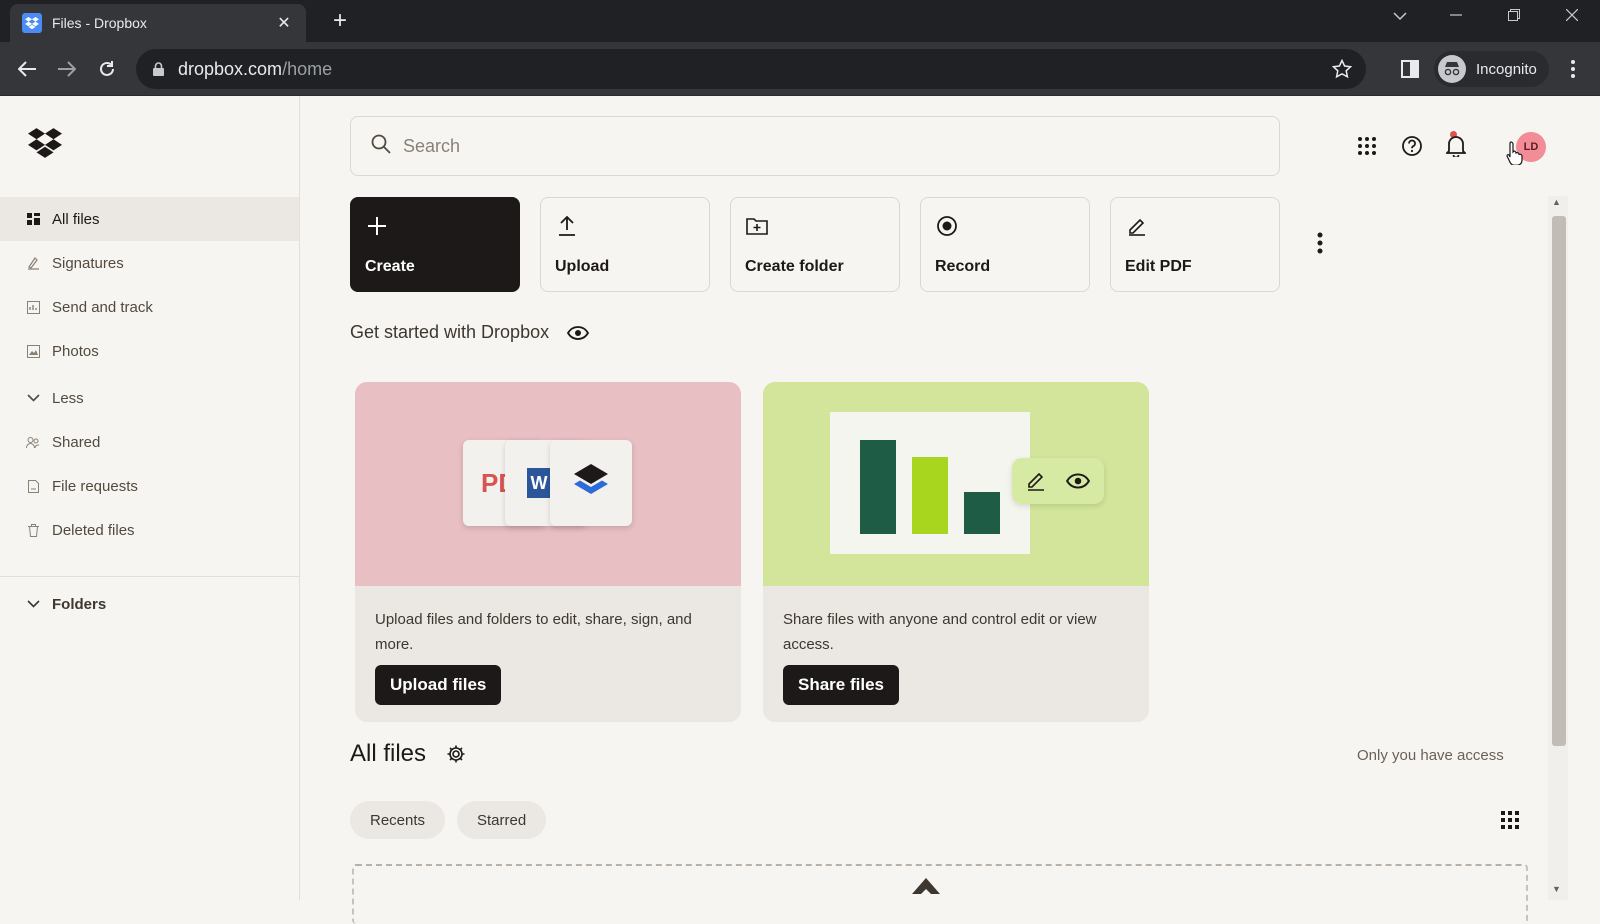 The image size is (1600, 924). I want to click on dropbox-file-tile, so click(591, 483).